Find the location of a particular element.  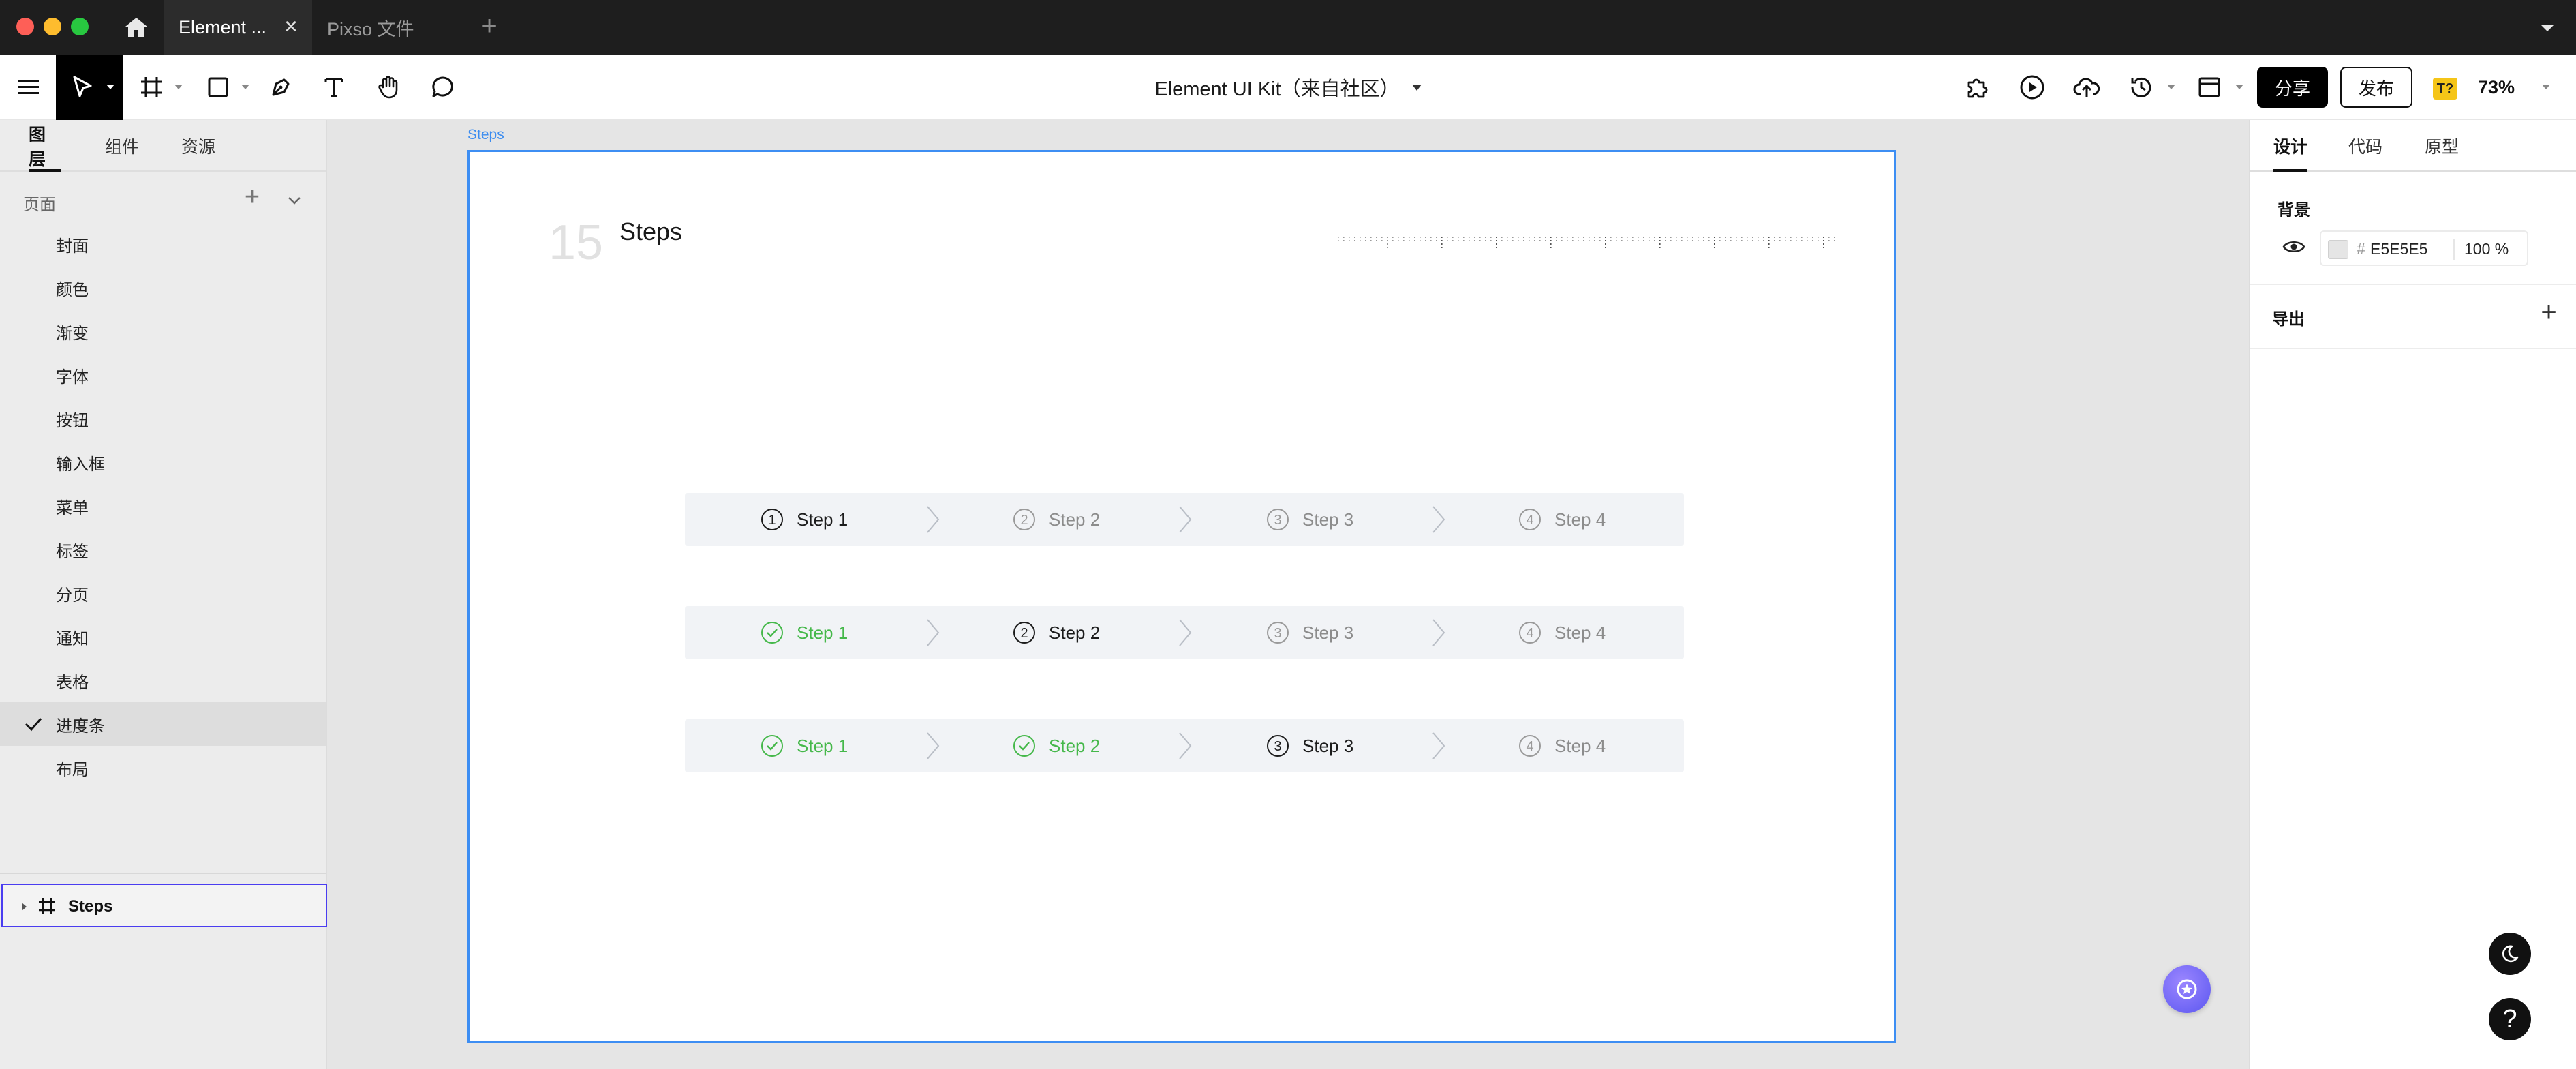

window-maximize-button is located at coordinates (80, 26).